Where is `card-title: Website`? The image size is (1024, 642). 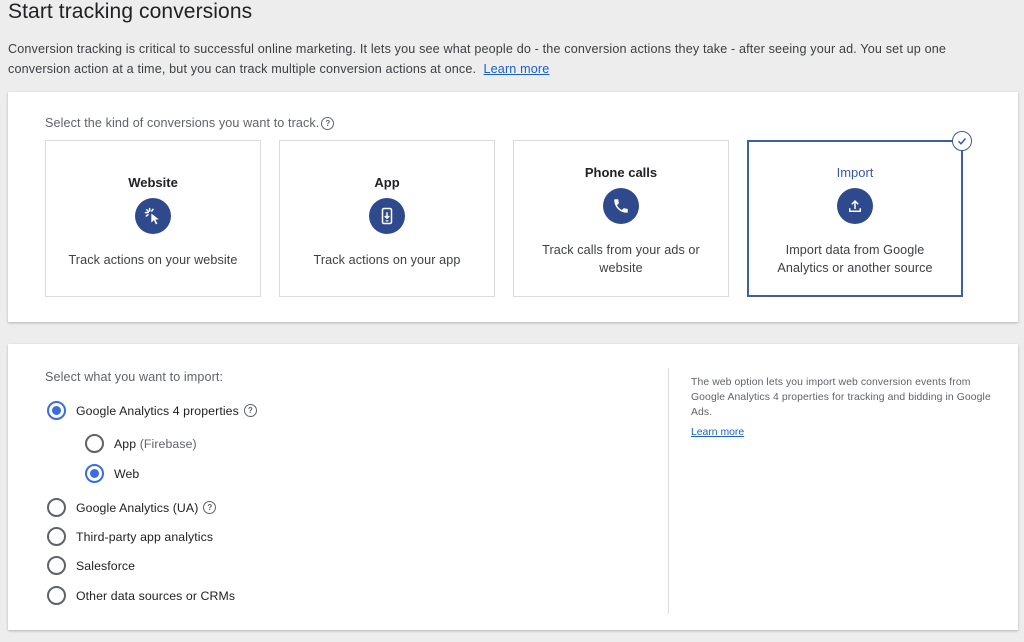
card-title: Website is located at coordinates (153, 182).